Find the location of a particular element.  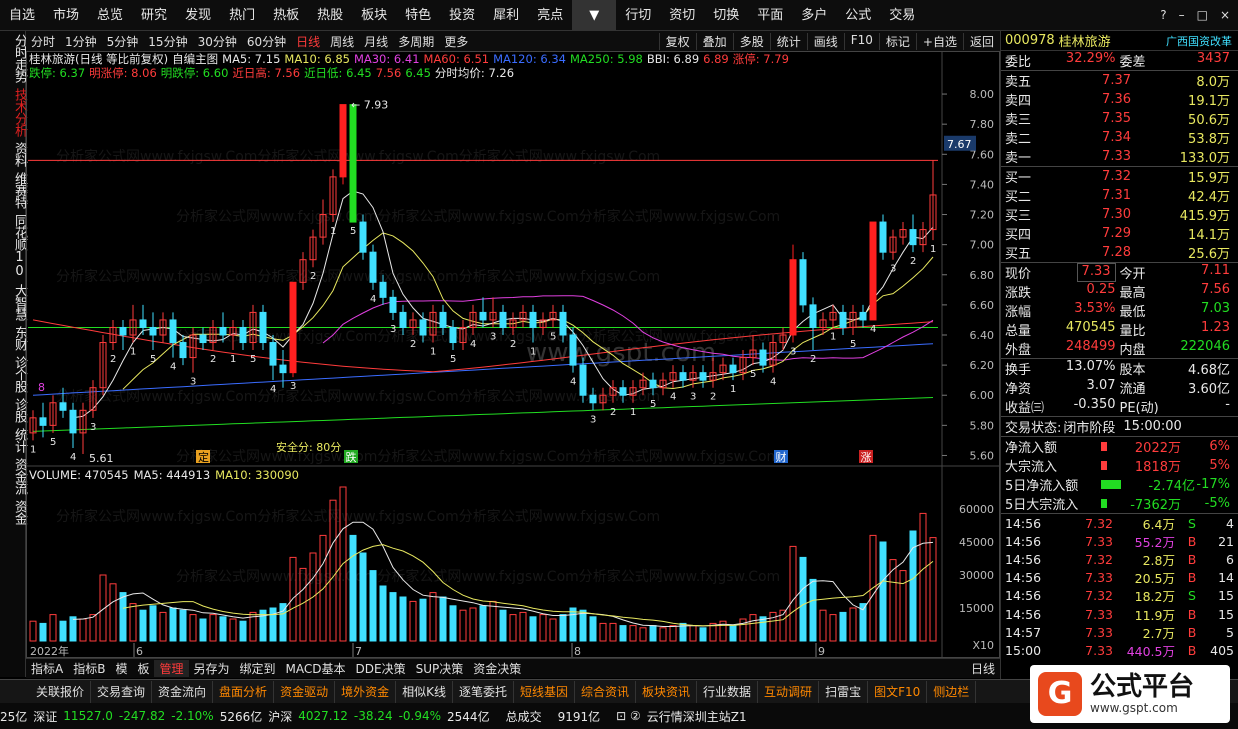

indicator-tab-4: 管理 is located at coordinates (171, 668).